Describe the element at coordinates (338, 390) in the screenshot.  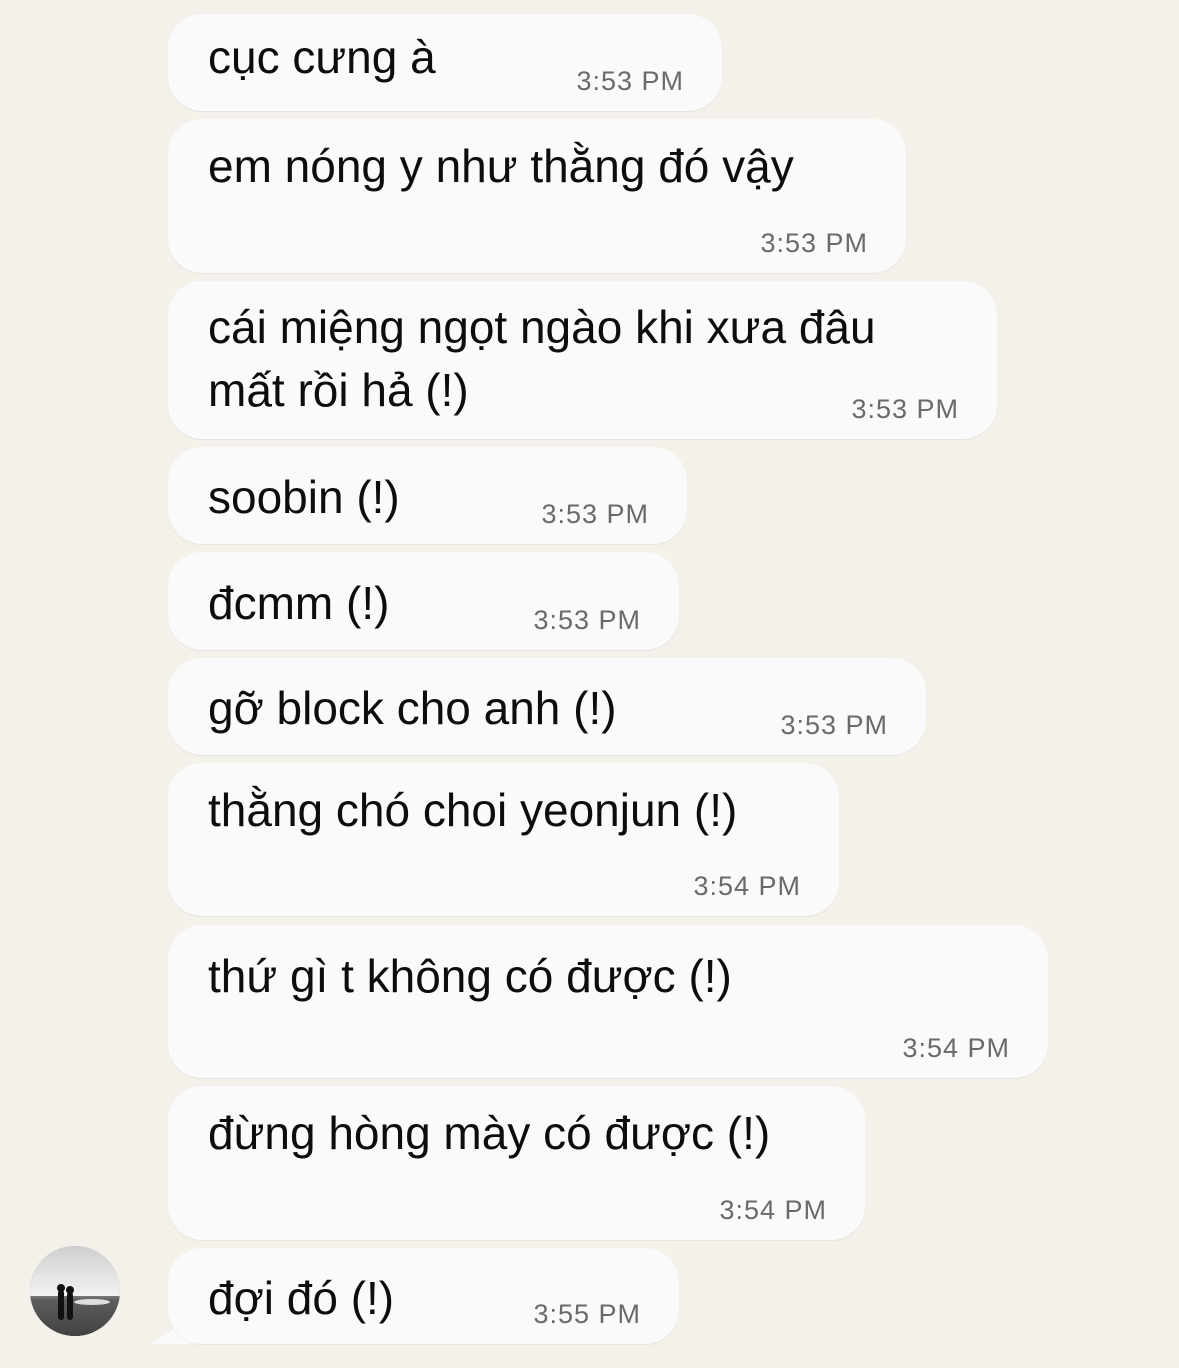
I see `message-text: mất rồi hả (!)` at that location.